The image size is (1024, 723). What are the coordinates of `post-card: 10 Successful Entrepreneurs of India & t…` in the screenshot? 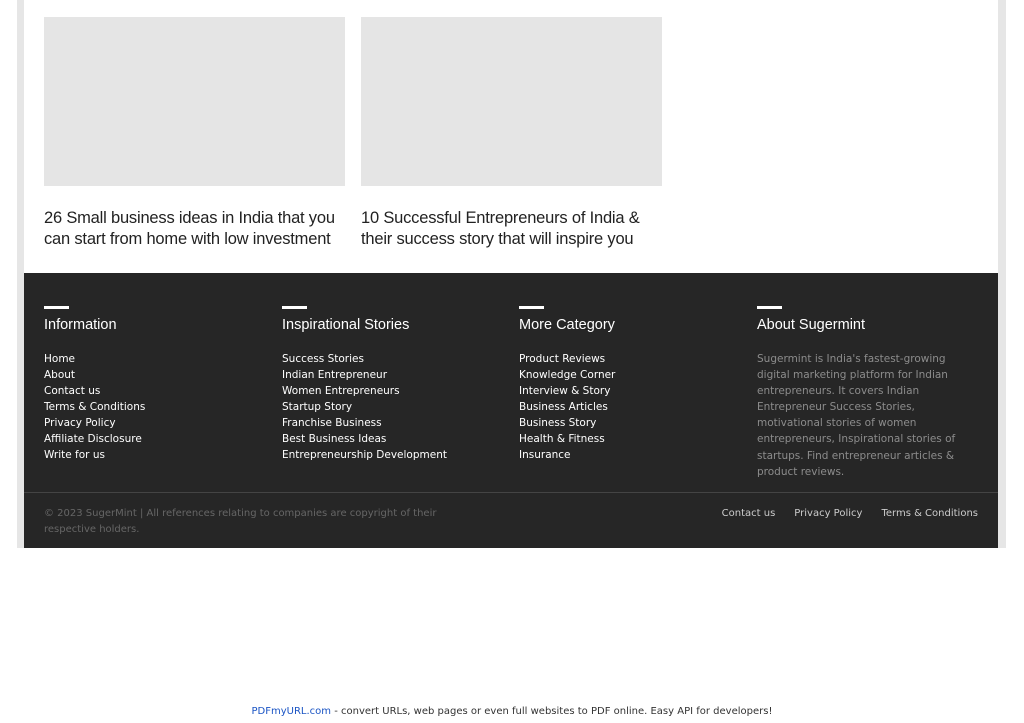 It's located at (511, 133).